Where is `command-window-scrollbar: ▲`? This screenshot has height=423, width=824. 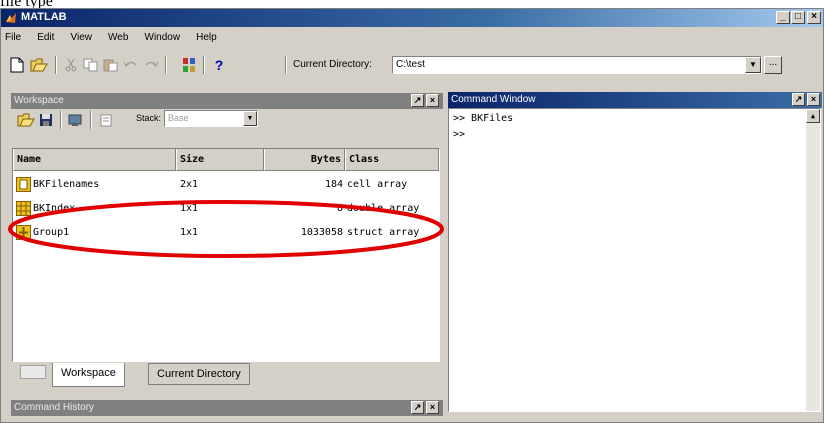
command-window-scrollbar: ▲ is located at coordinates (813, 260).